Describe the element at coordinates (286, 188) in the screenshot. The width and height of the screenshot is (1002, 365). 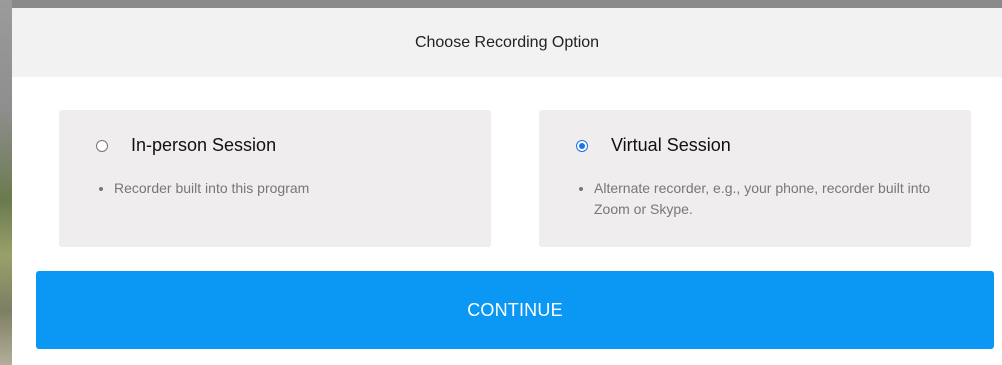
I see `list-item: Recorder built into this program` at that location.